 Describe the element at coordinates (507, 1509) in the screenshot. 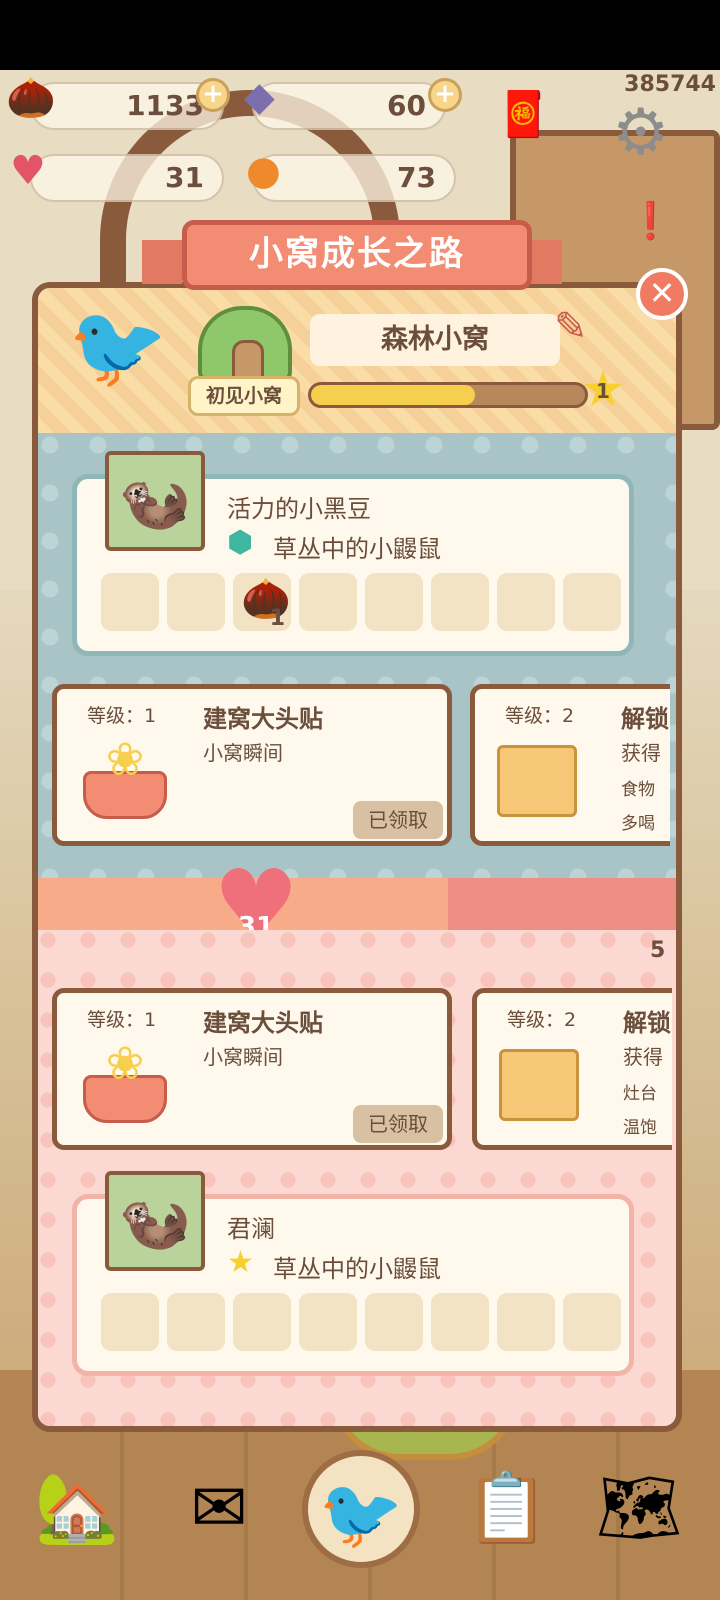

I see `clipboard-nav-icon: 📋` at that location.